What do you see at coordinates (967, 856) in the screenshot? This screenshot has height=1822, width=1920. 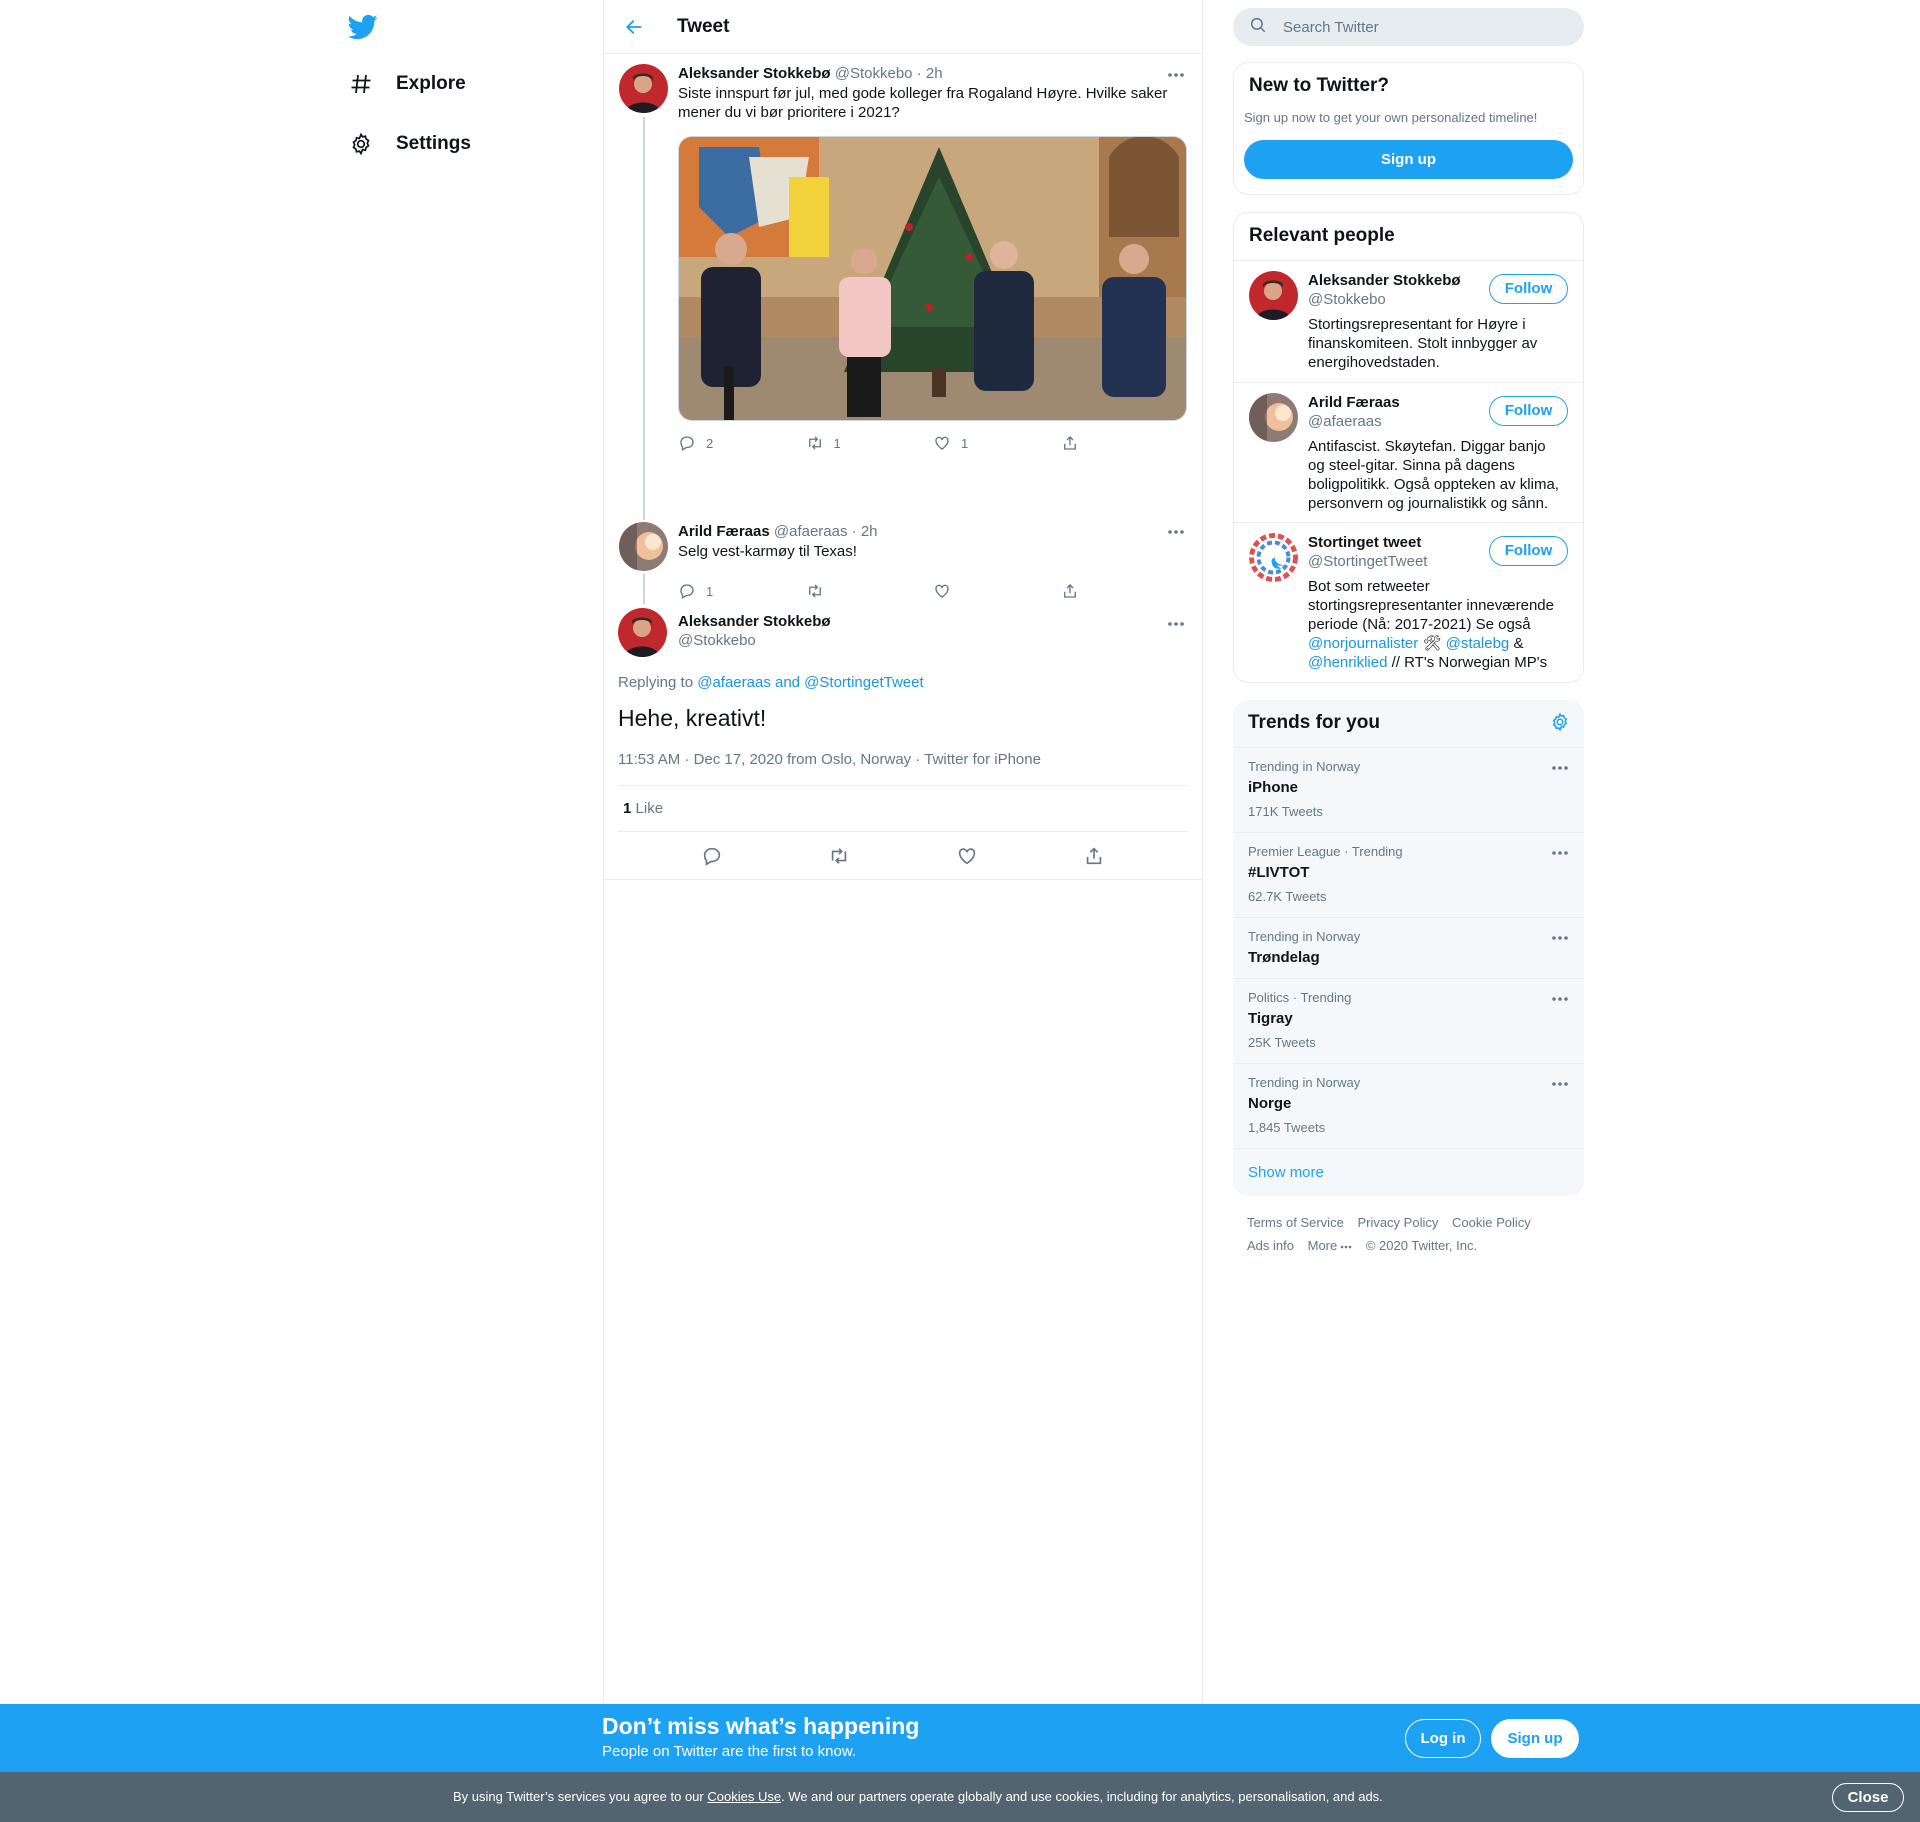 I see `heart-icon` at bounding box center [967, 856].